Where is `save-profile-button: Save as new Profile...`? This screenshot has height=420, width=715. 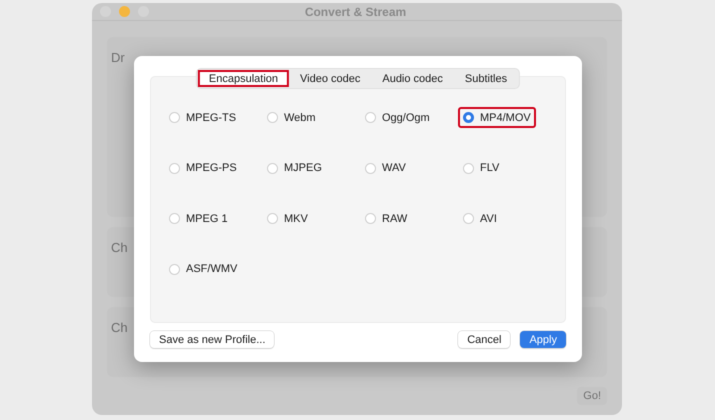
save-profile-button: Save as new Profile... is located at coordinates (212, 339).